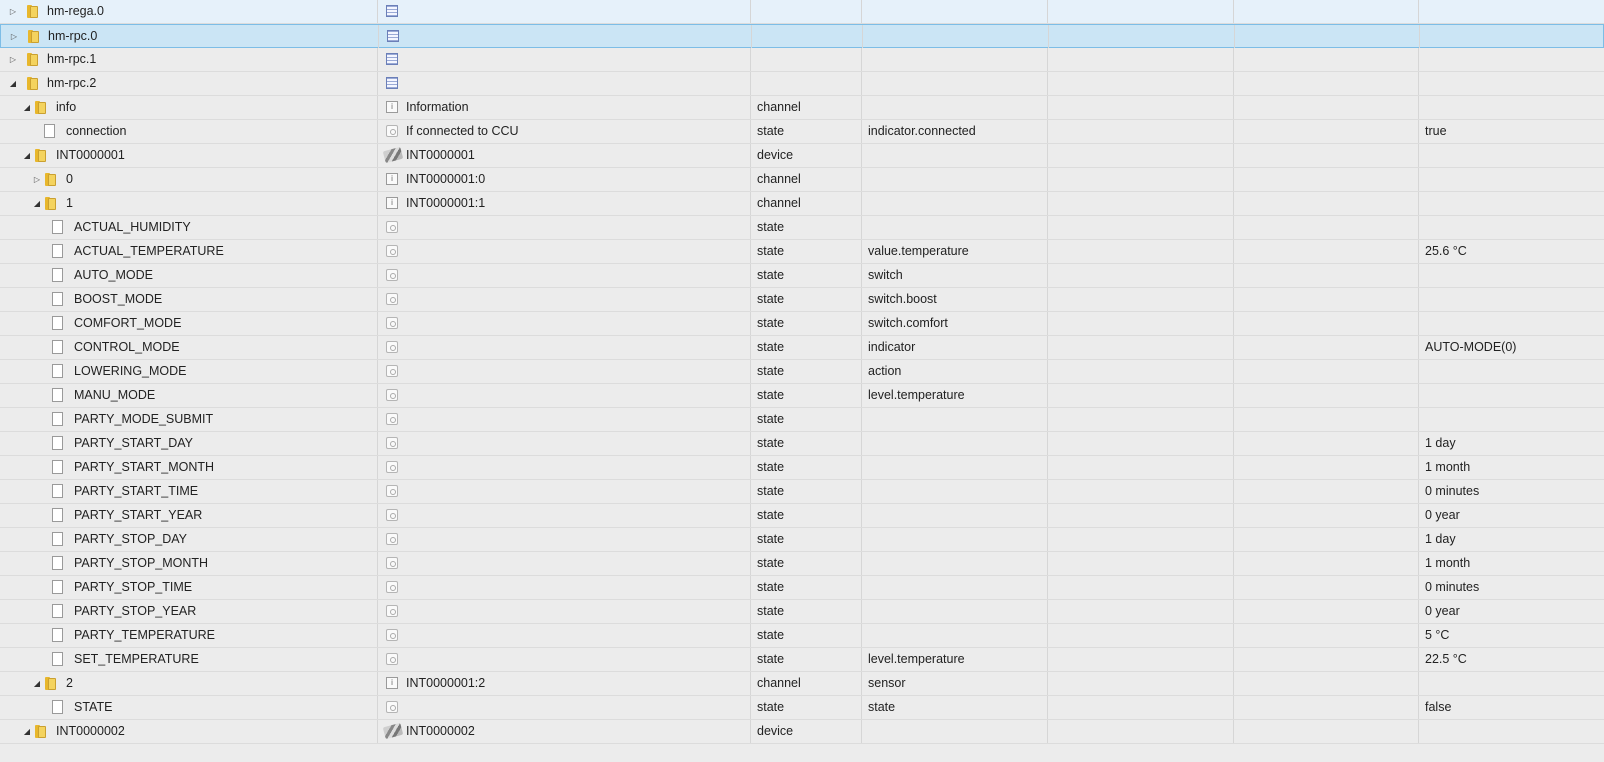 The image size is (1604, 762). Describe the element at coordinates (189, 299) in the screenshot. I see `name-cell: BOOST_MODE` at that location.